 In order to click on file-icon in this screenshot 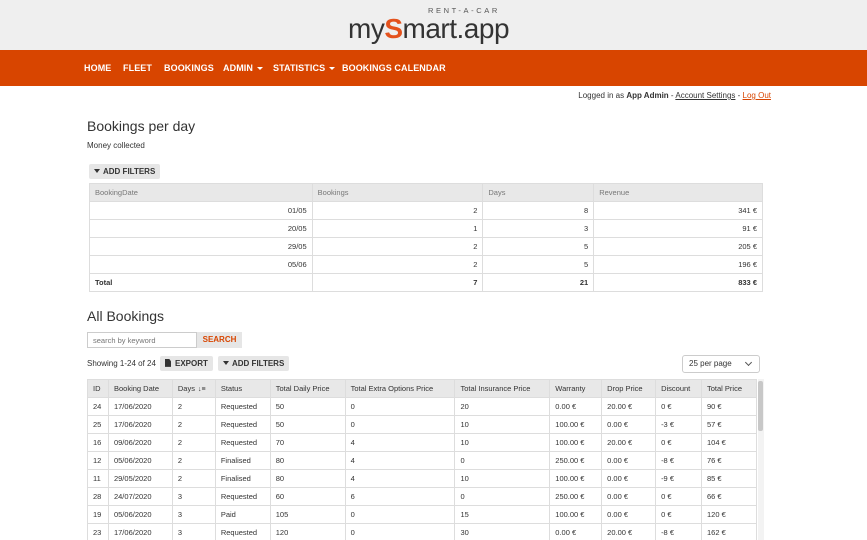, I will do `click(168, 362)`.